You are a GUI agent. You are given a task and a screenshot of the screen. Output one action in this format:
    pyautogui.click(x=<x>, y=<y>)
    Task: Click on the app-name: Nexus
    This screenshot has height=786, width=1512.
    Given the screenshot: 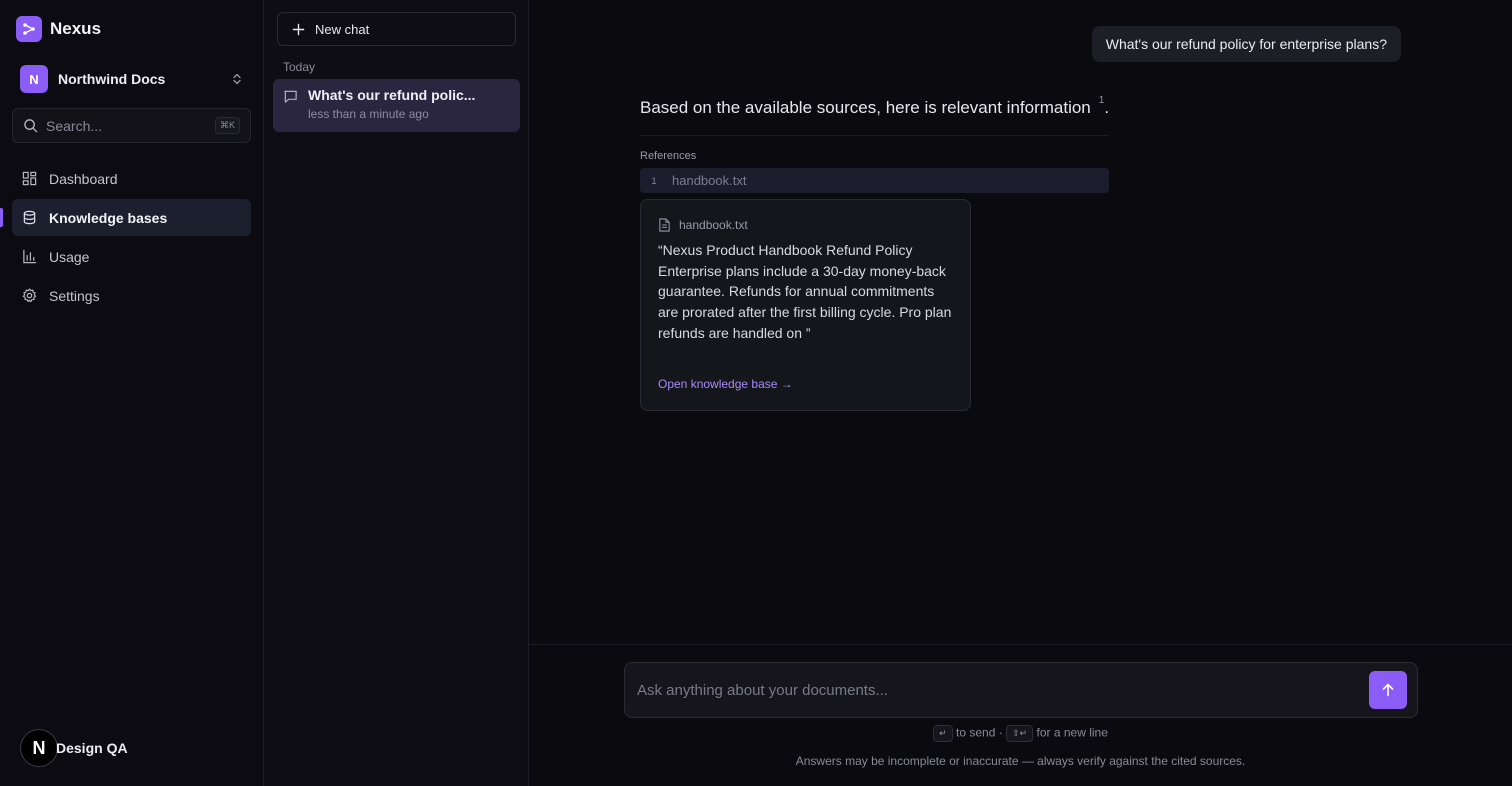 What is the action you would take?
    pyautogui.click(x=76, y=28)
    